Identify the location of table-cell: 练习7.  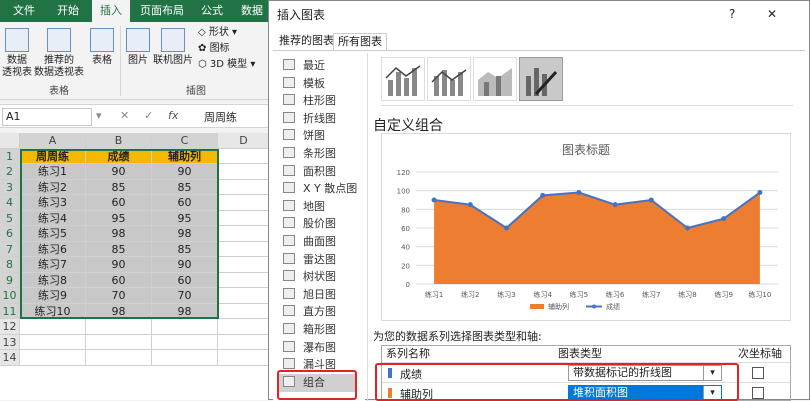
(53, 265).